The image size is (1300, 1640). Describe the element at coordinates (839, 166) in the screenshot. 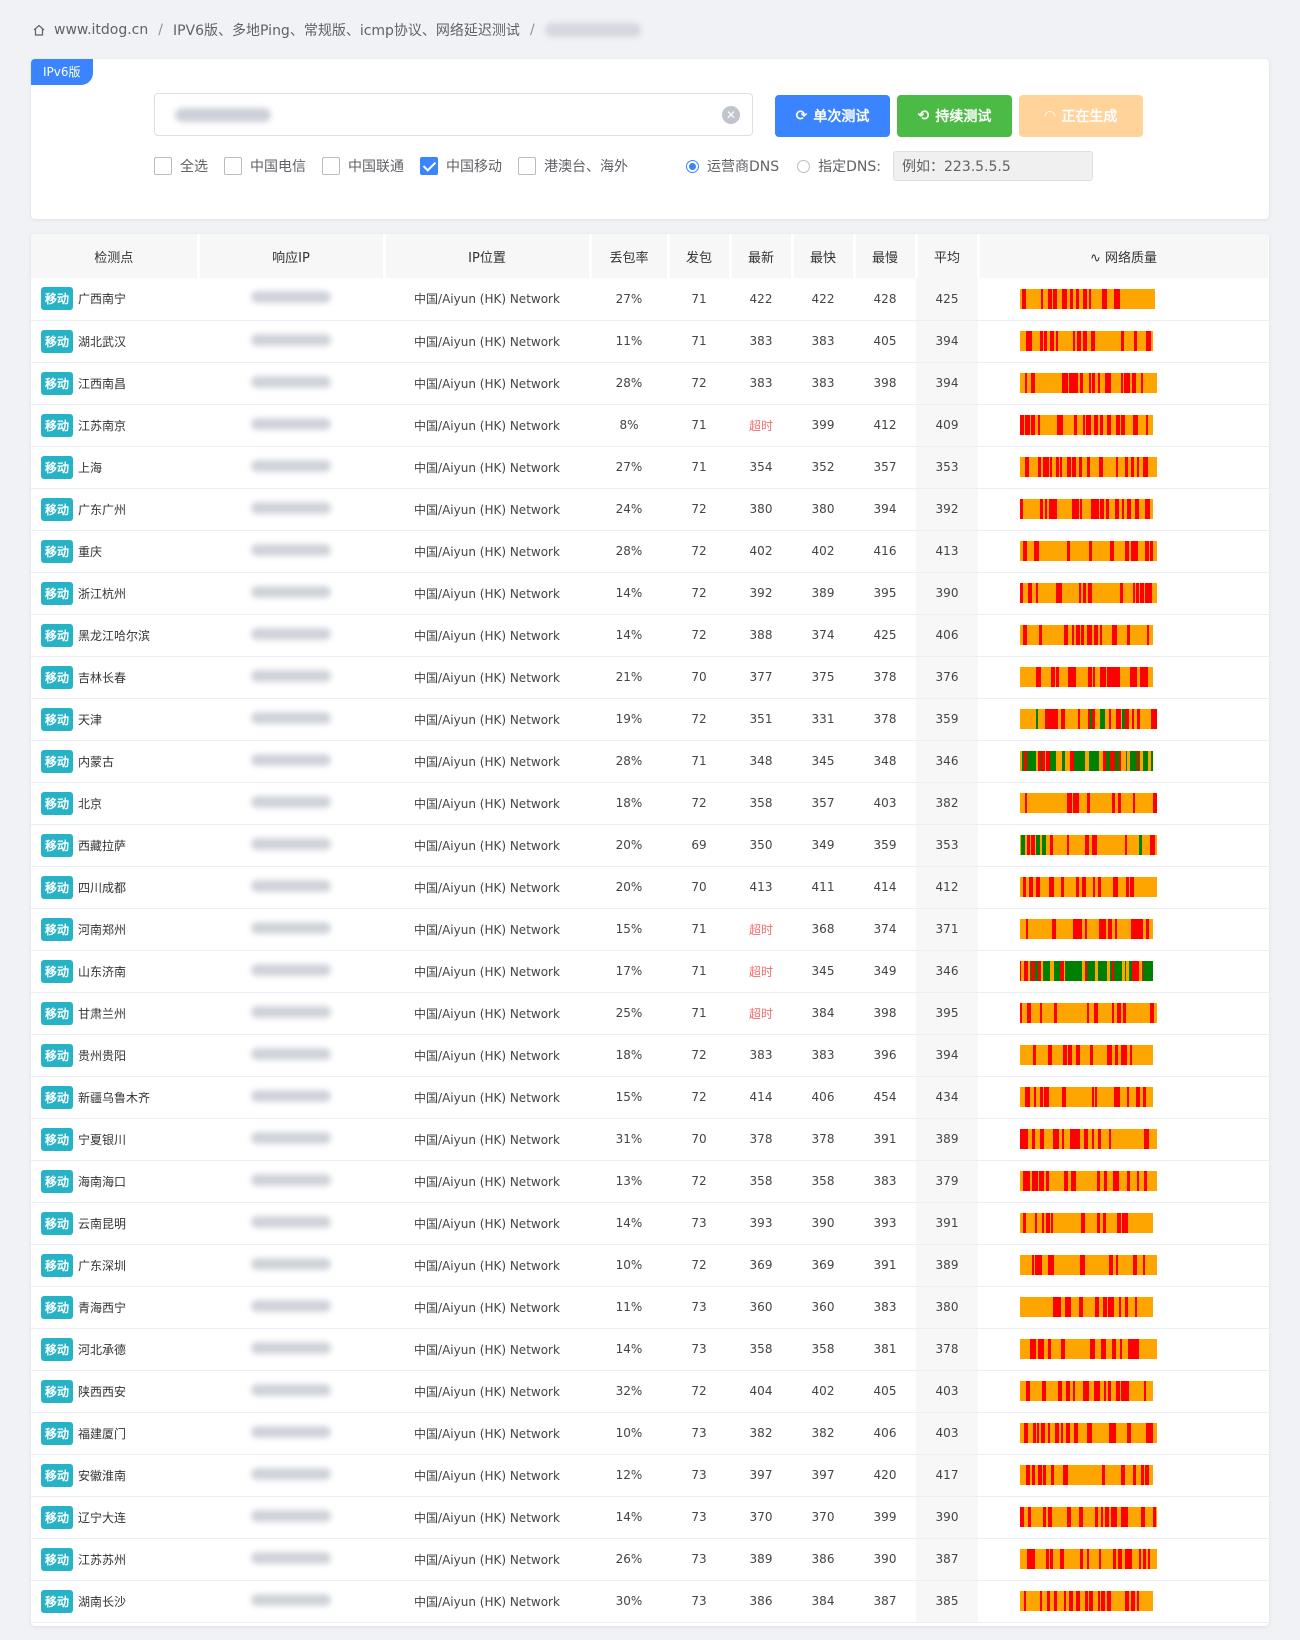

I see `radio-custom-dns: 指定DNS:` at that location.